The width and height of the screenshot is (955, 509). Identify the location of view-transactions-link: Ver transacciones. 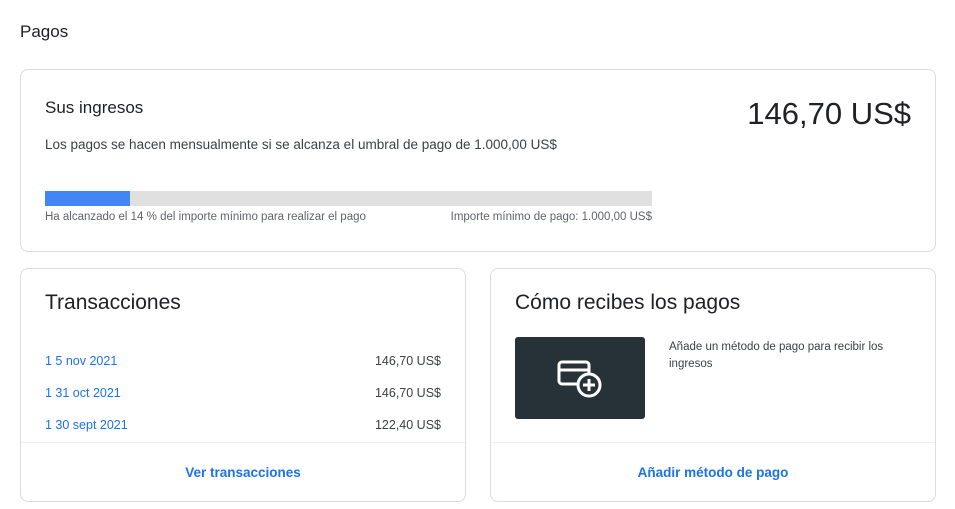
(243, 472).